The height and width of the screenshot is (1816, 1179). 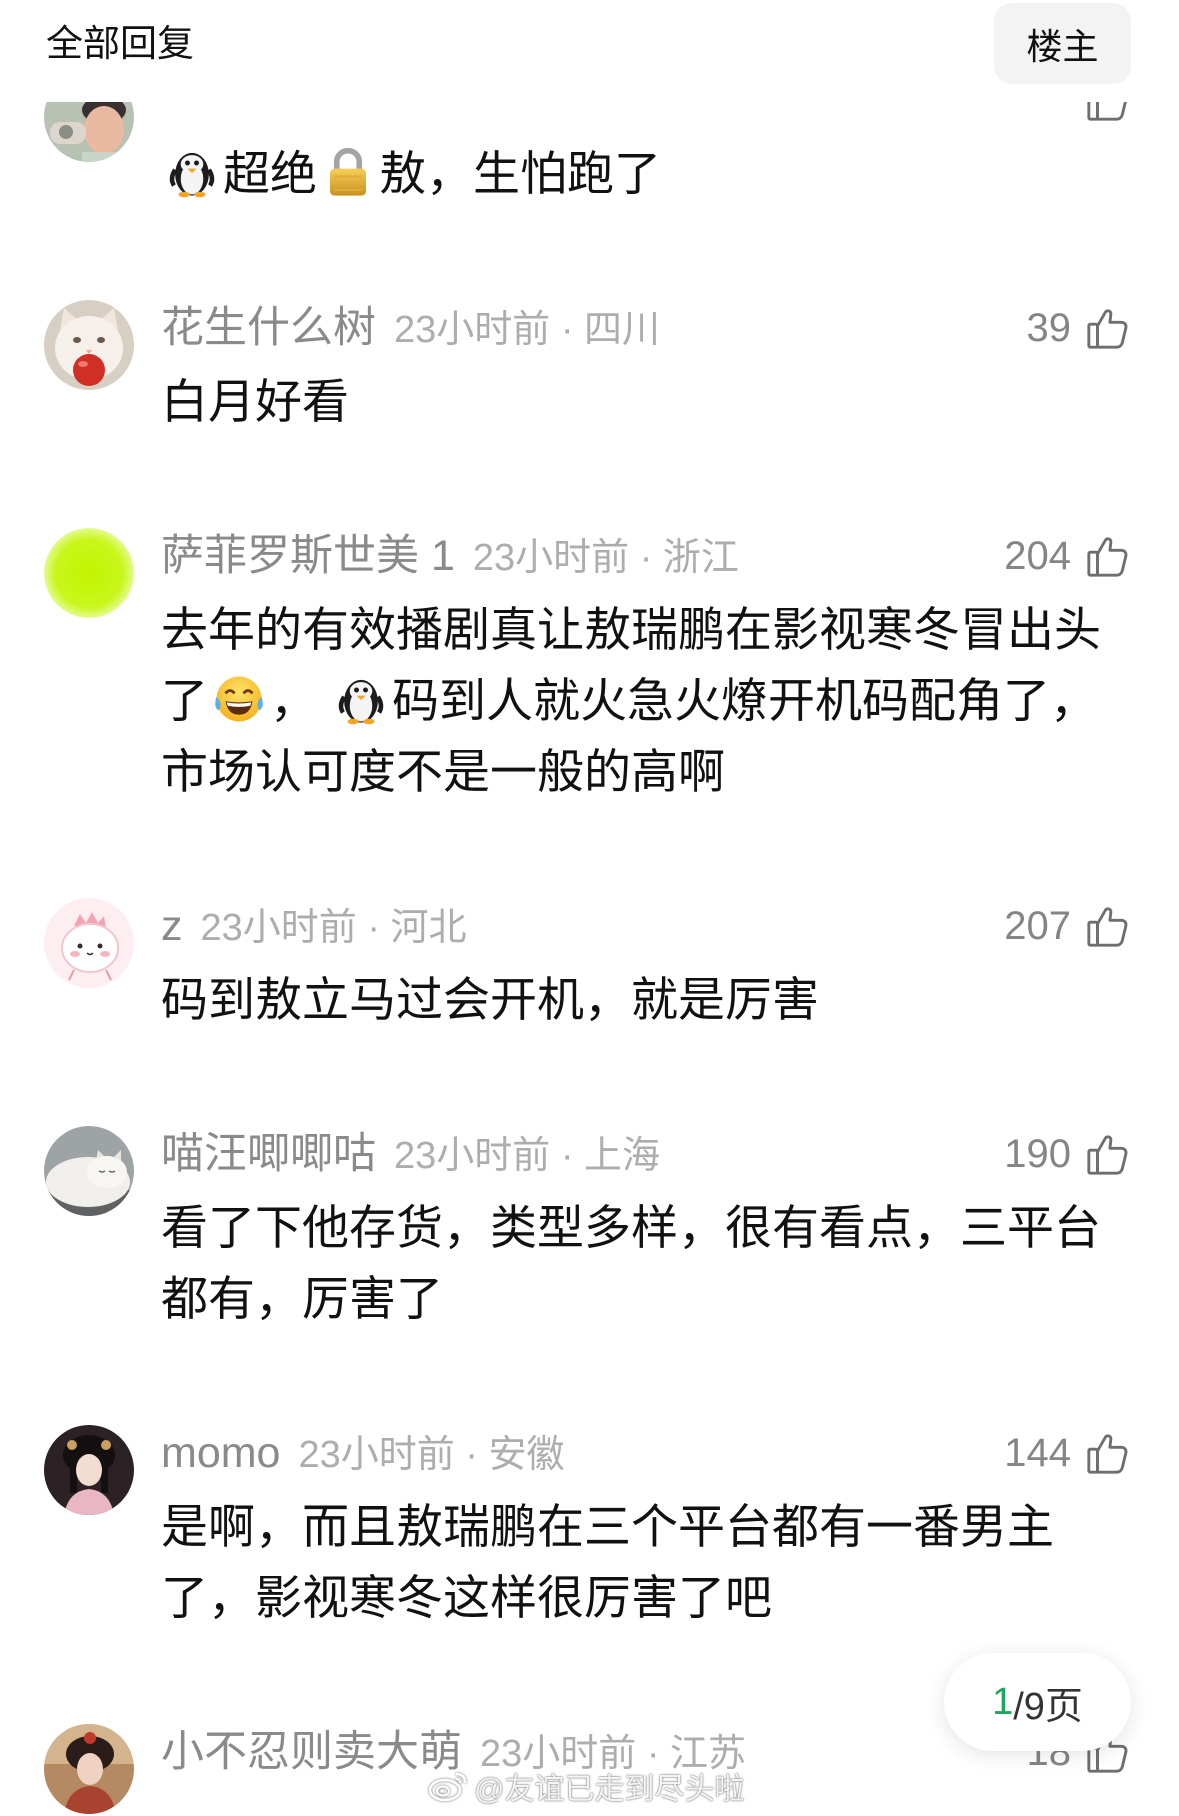 I want to click on comment-text-line: 超绝 敖，生怕跑了, so click(x=646, y=173).